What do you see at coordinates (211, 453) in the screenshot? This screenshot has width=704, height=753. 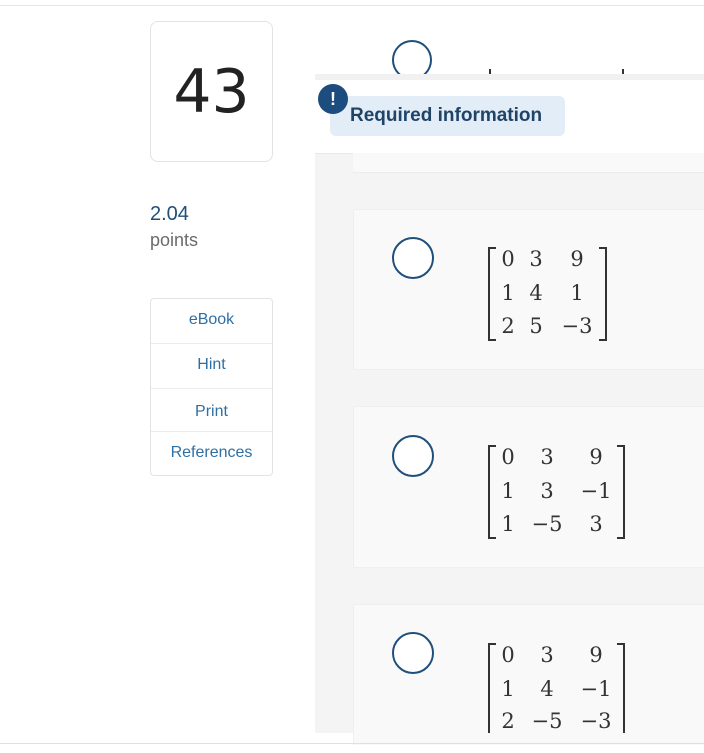 I see `references-link: References` at bounding box center [211, 453].